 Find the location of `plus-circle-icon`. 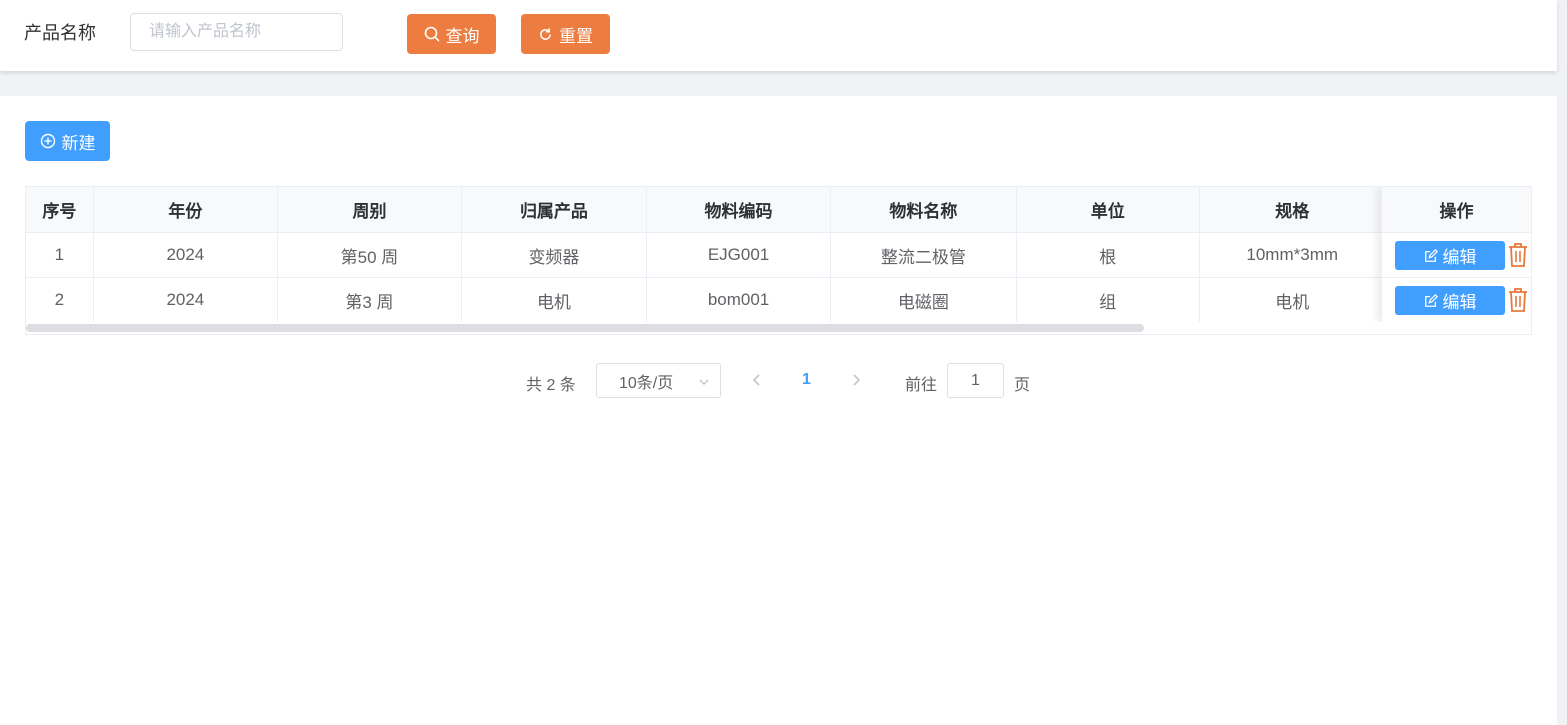

plus-circle-icon is located at coordinates (48, 141).